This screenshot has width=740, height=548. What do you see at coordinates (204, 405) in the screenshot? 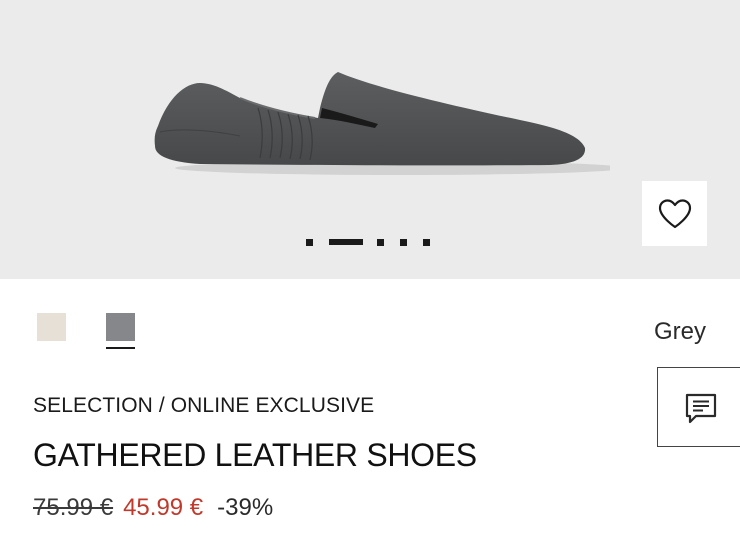
I see `product-breadcrumb: SELECTION / ONLINE EXCLUSIVE` at bounding box center [204, 405].